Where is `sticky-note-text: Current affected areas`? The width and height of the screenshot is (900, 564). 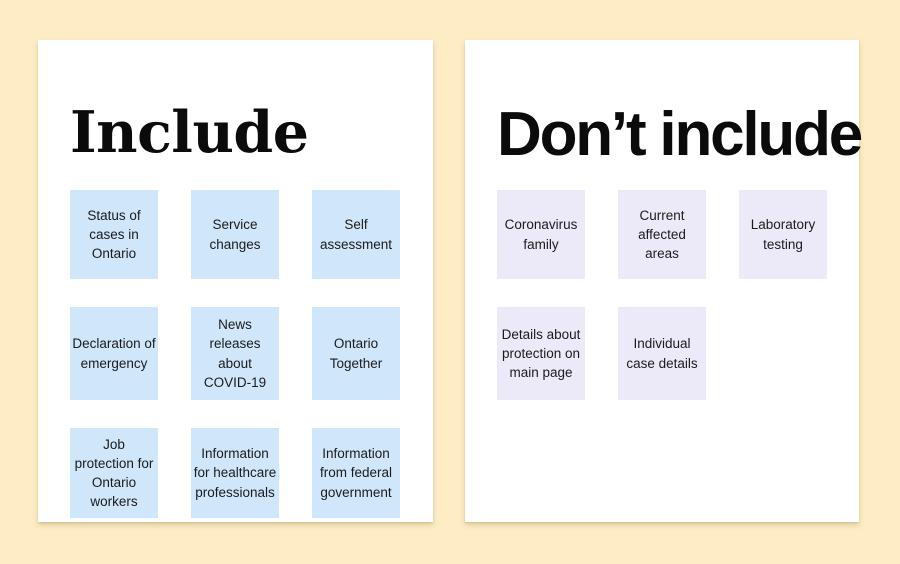
sticky-note-text: Current affected areas is located at coordinates (662, 234).